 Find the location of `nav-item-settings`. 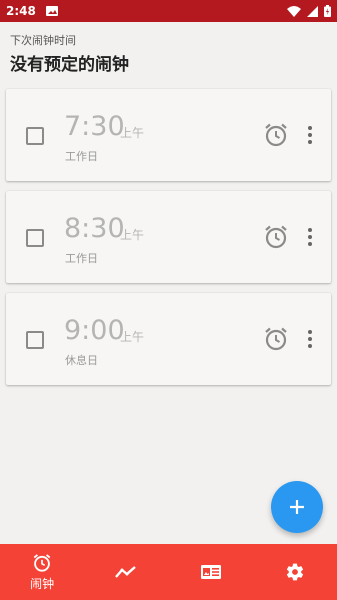

nav-item-settings is located at coordinates (295, 572).